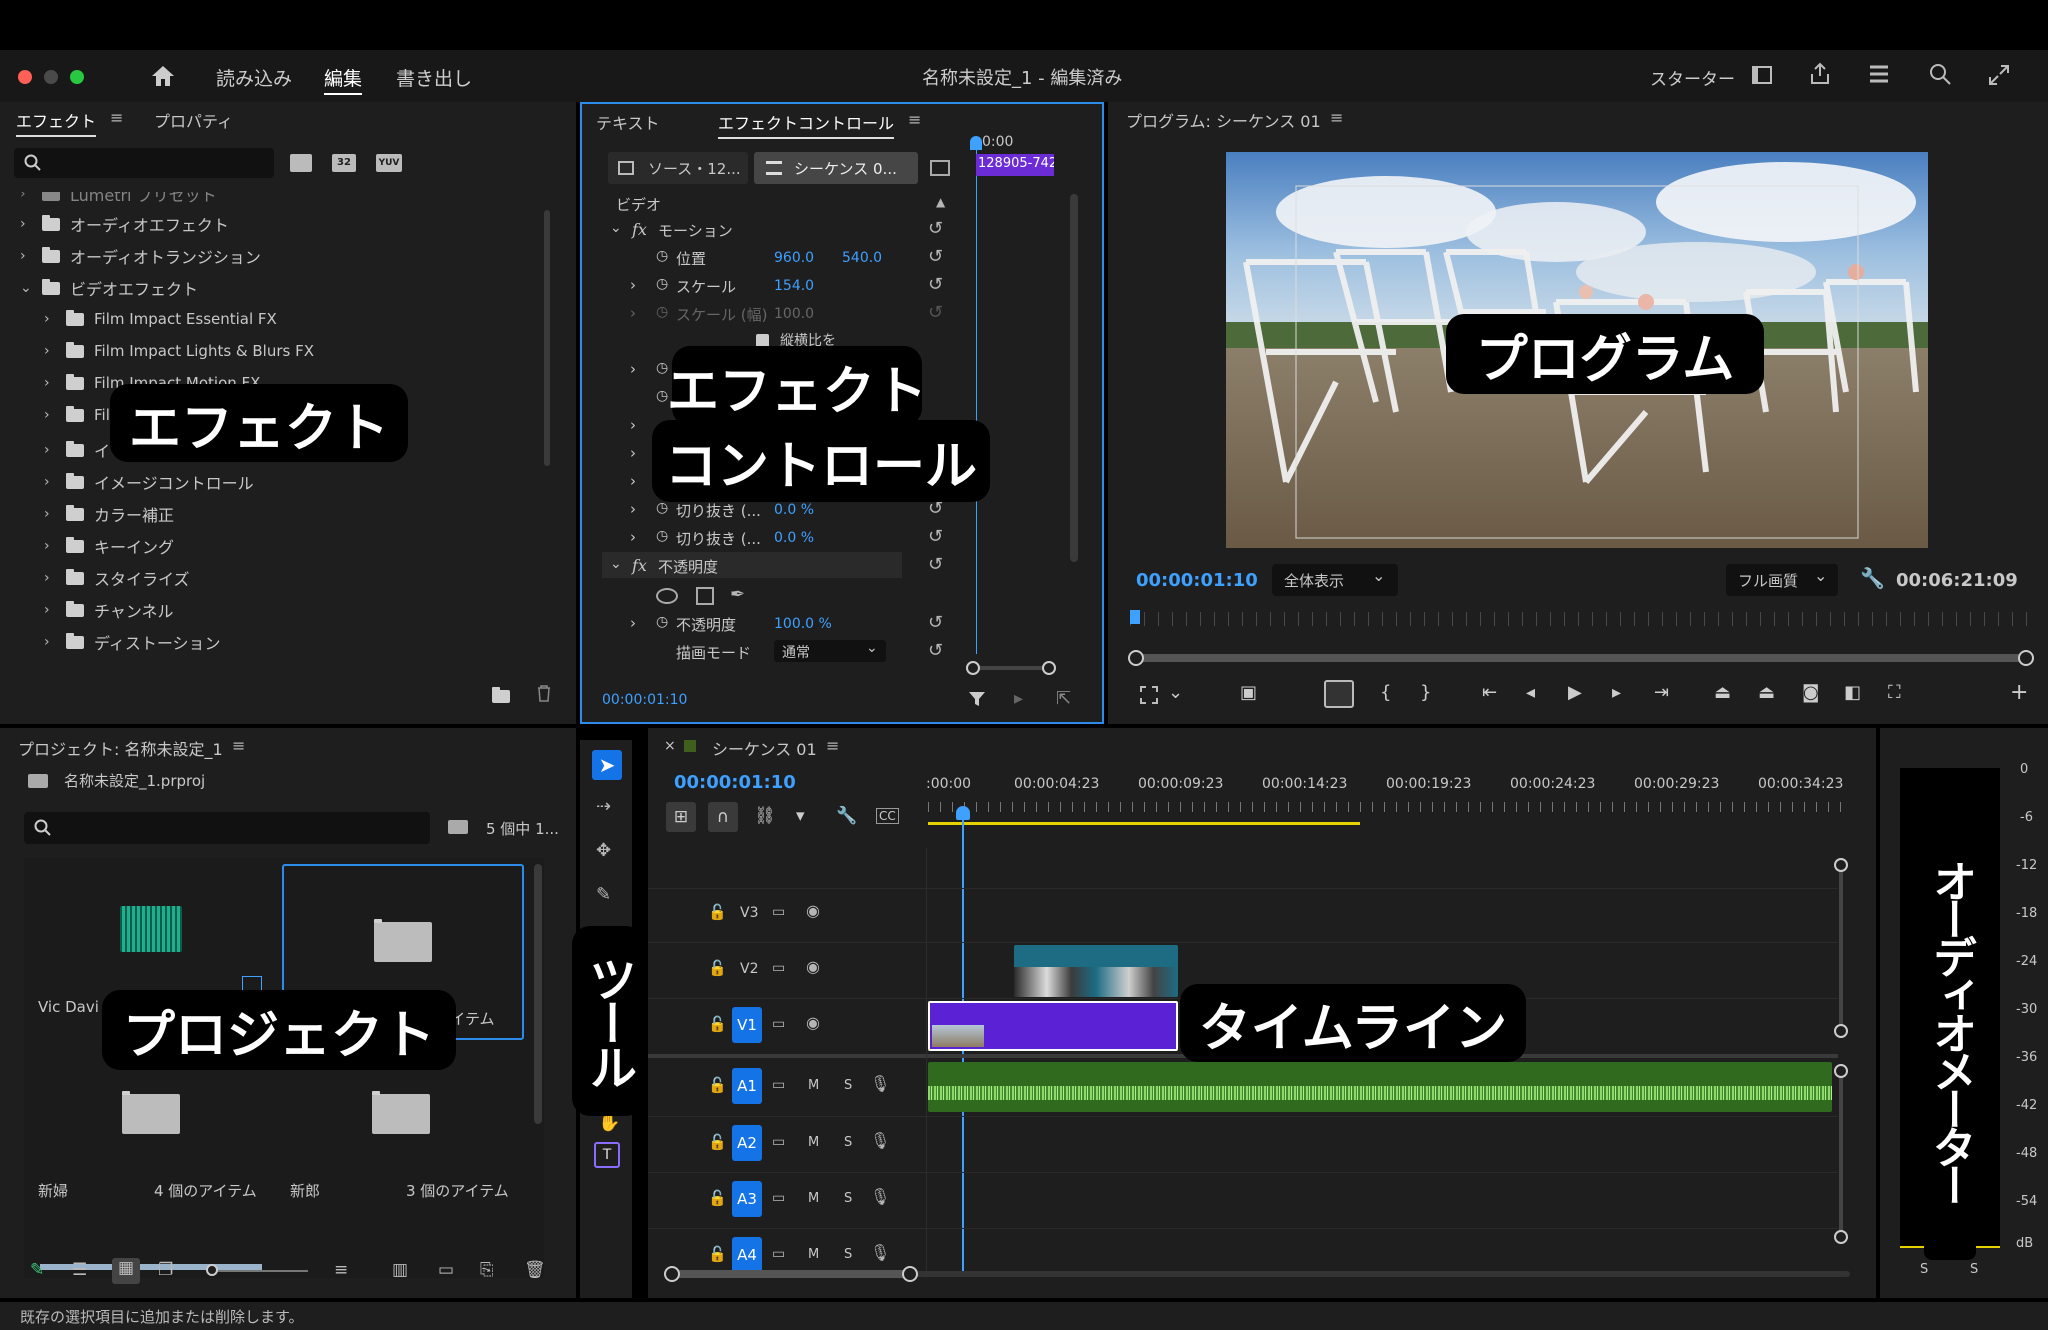  What do you see at coordinates (1766, 692) in the screenshot?
I see `extract-icon: ⏏` at bounding box center [1766, 692].